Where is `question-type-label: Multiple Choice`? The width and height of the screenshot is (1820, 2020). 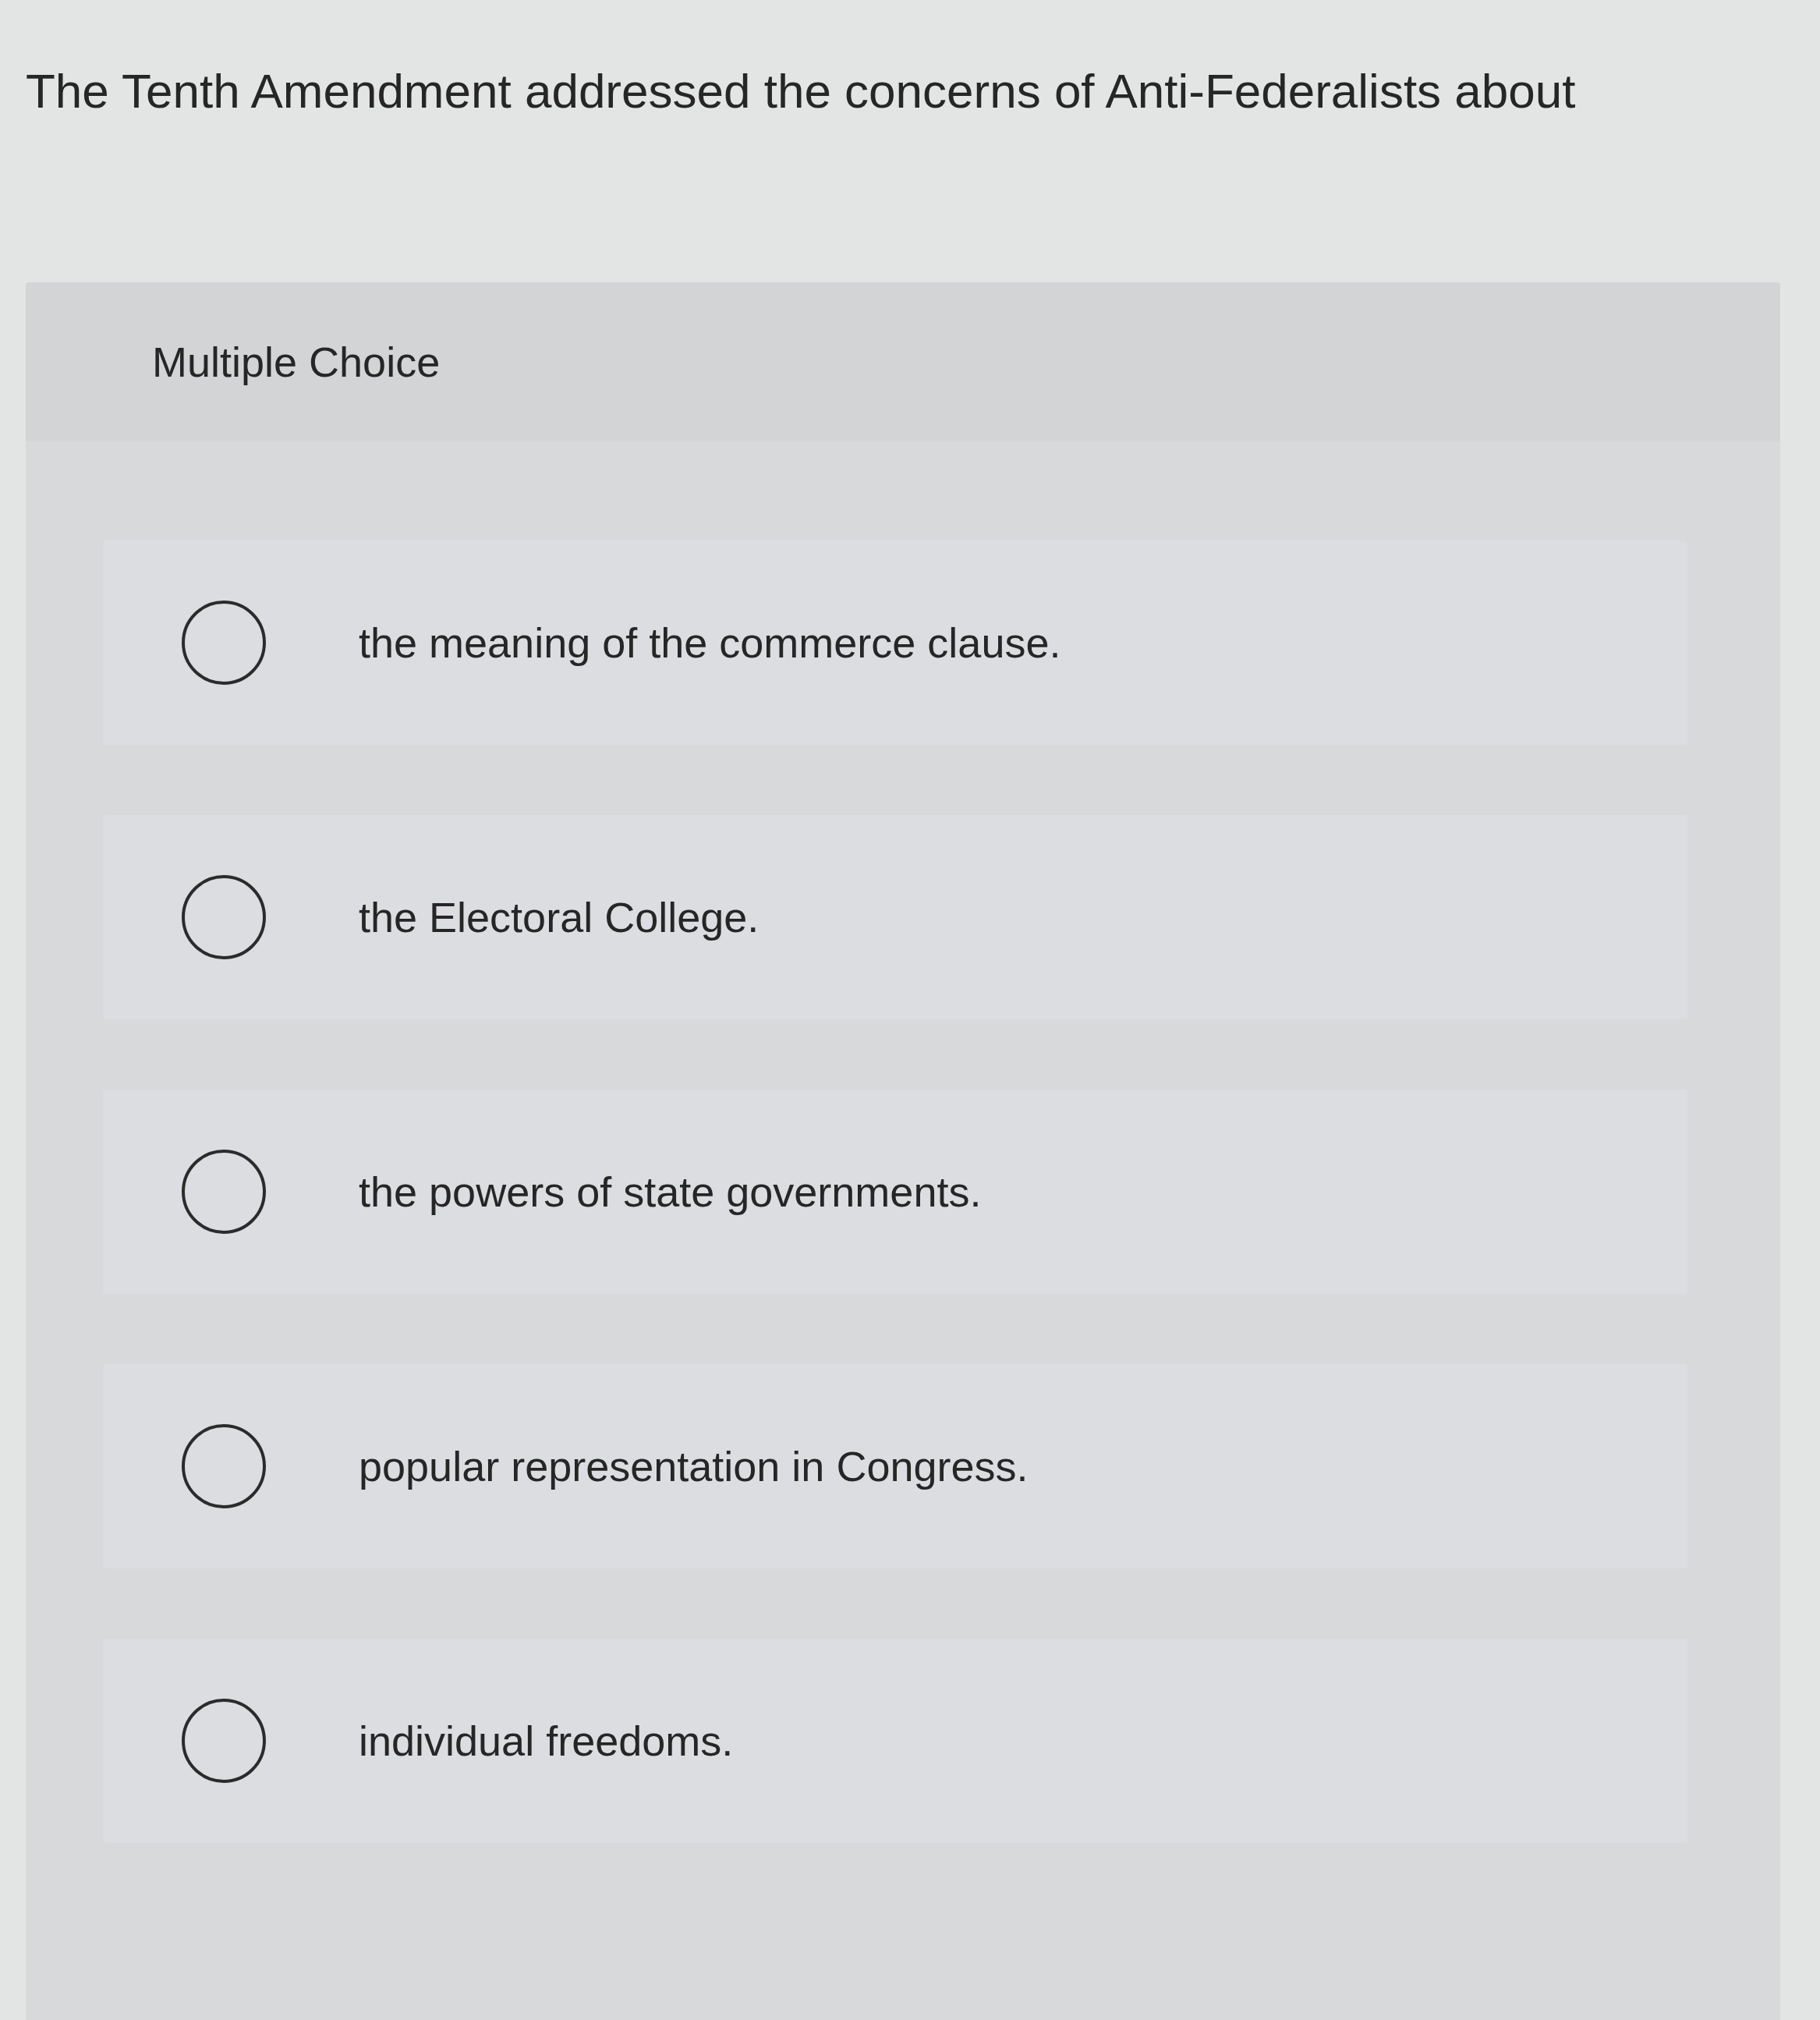
question-type-label: Multiple Choice is located at coordinates (296, 362).